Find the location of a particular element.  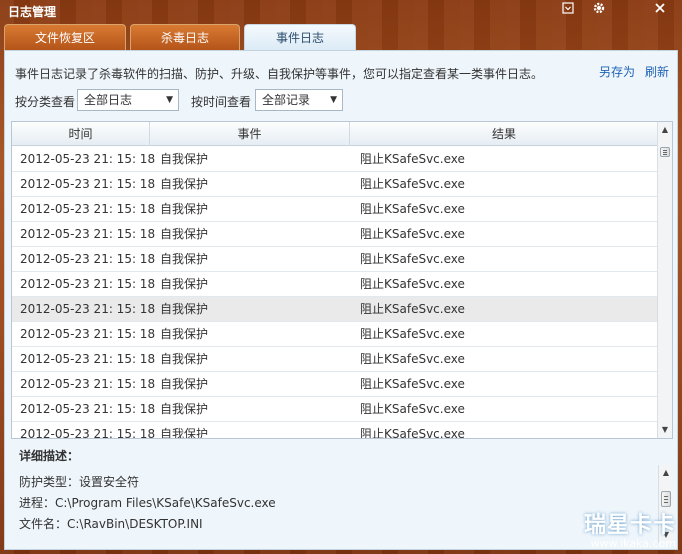

column-header-result: 结果 is located at coordinates (504, 134).